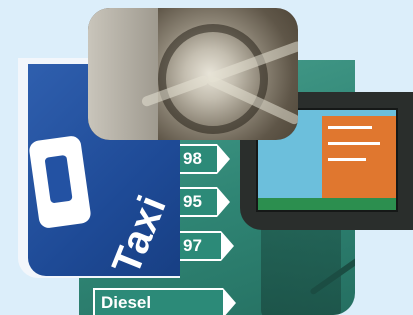  What do you see at coordinates (126, 302) in the screenshot?
I see `fuel-row-label: Diesel` at bounding box center [126, 302].